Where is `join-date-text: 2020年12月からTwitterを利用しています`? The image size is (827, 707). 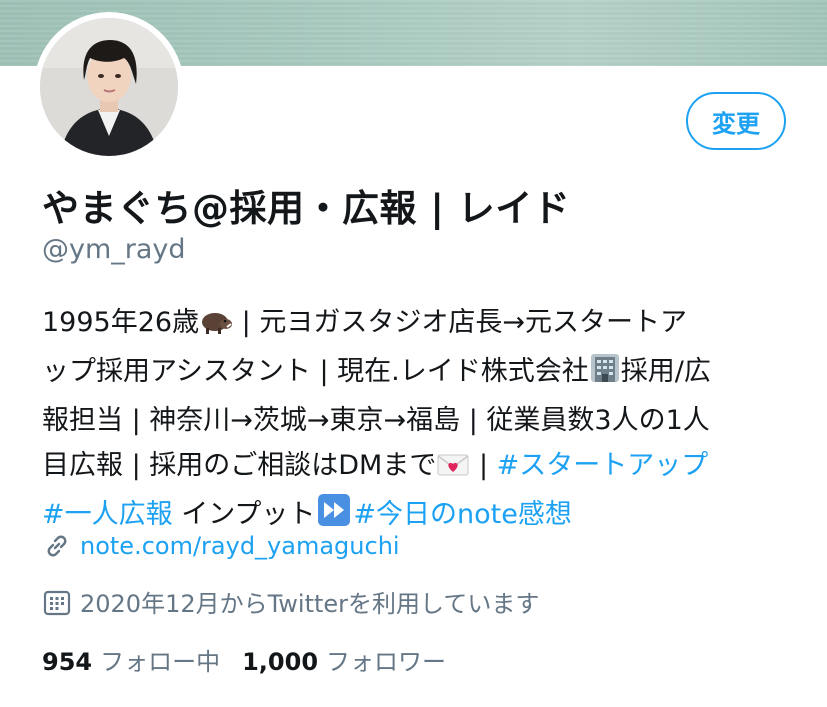
join-date-text: 2020年12月からTwitterを利用しています is located at coordinates (310, 604).